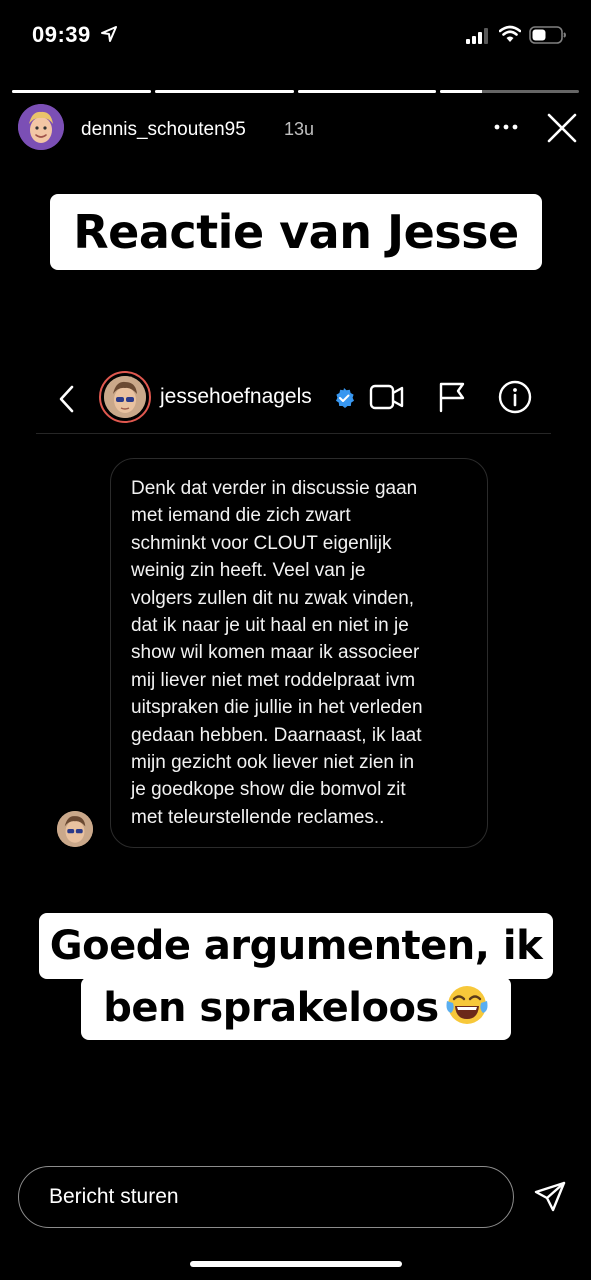  I want to click on dm-avatar, so click(125, 397).